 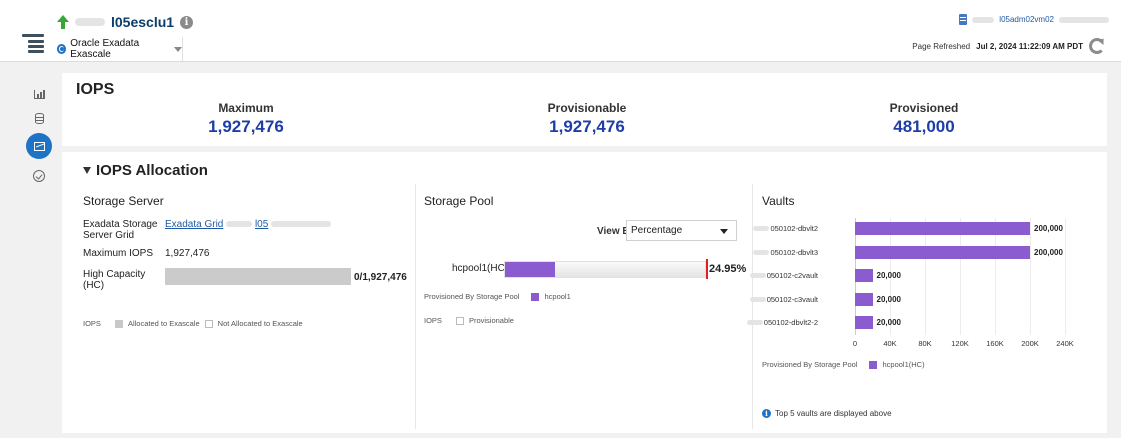 I want to click on legend-item: Not Allocated to Exascale, so click(x=260, y=323).